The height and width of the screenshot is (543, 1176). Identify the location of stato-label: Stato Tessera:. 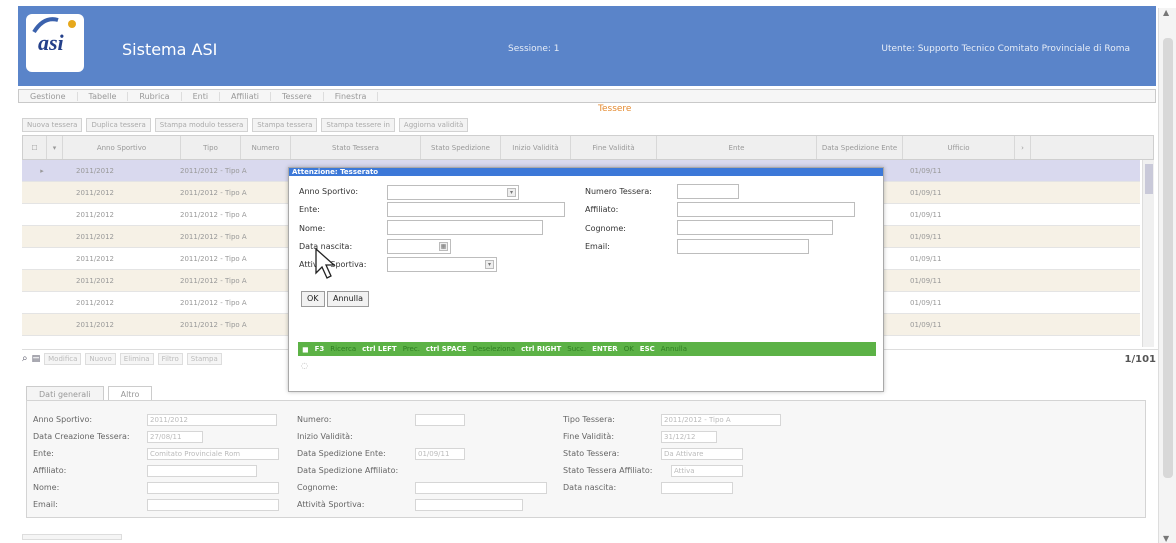
(591, 453).